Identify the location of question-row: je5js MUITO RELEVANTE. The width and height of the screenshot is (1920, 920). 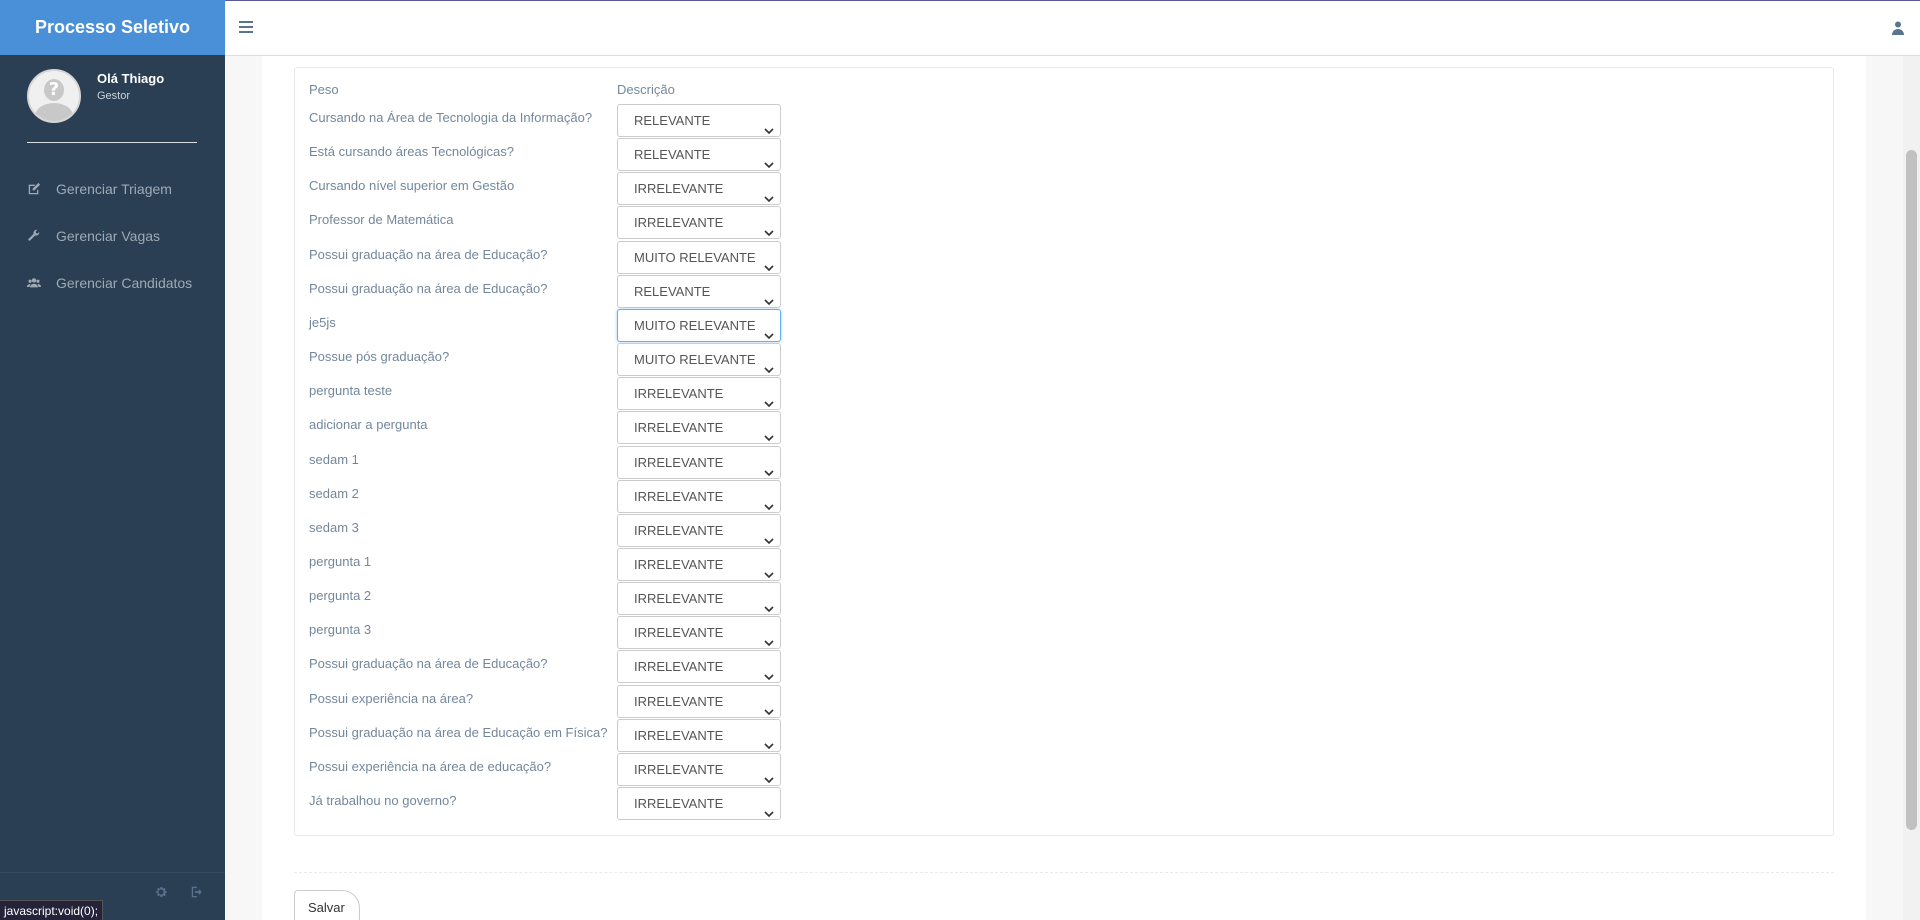
(1064, 325).